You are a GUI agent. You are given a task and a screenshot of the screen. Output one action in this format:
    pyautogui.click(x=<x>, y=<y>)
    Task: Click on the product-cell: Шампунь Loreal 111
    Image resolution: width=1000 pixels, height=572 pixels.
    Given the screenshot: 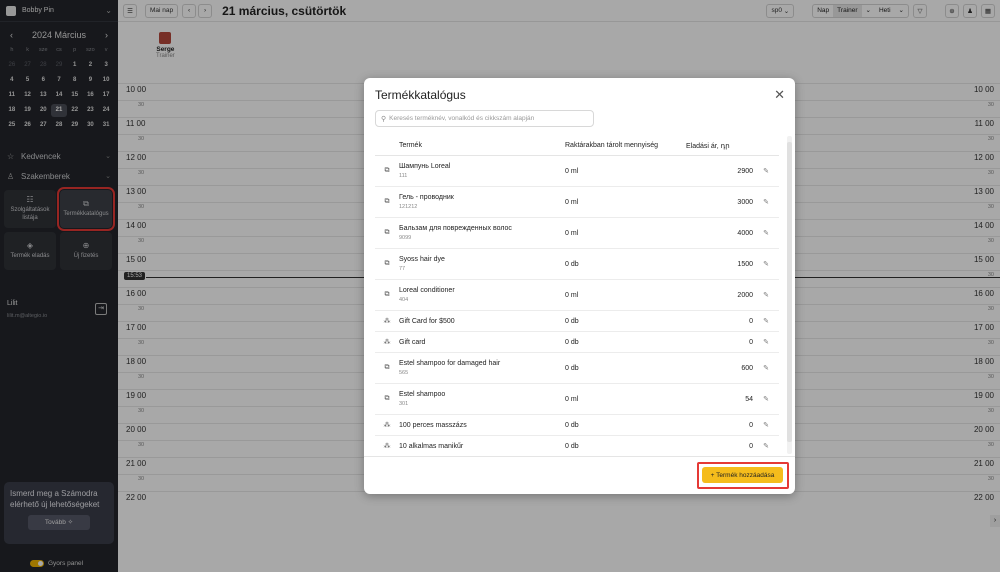 What is the action you would take?
    pyautogui.click(x=482, y=171)
    